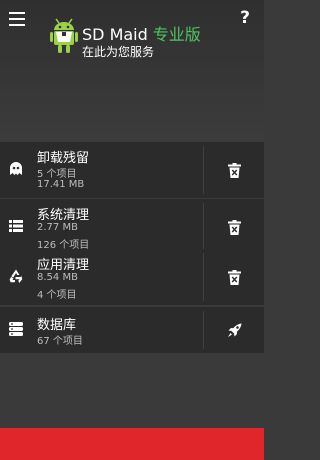 This screenshot has width=320, height=460. Describe the element at coordinates (16, 329) in the screenshot. I see `database-icon` at that location.